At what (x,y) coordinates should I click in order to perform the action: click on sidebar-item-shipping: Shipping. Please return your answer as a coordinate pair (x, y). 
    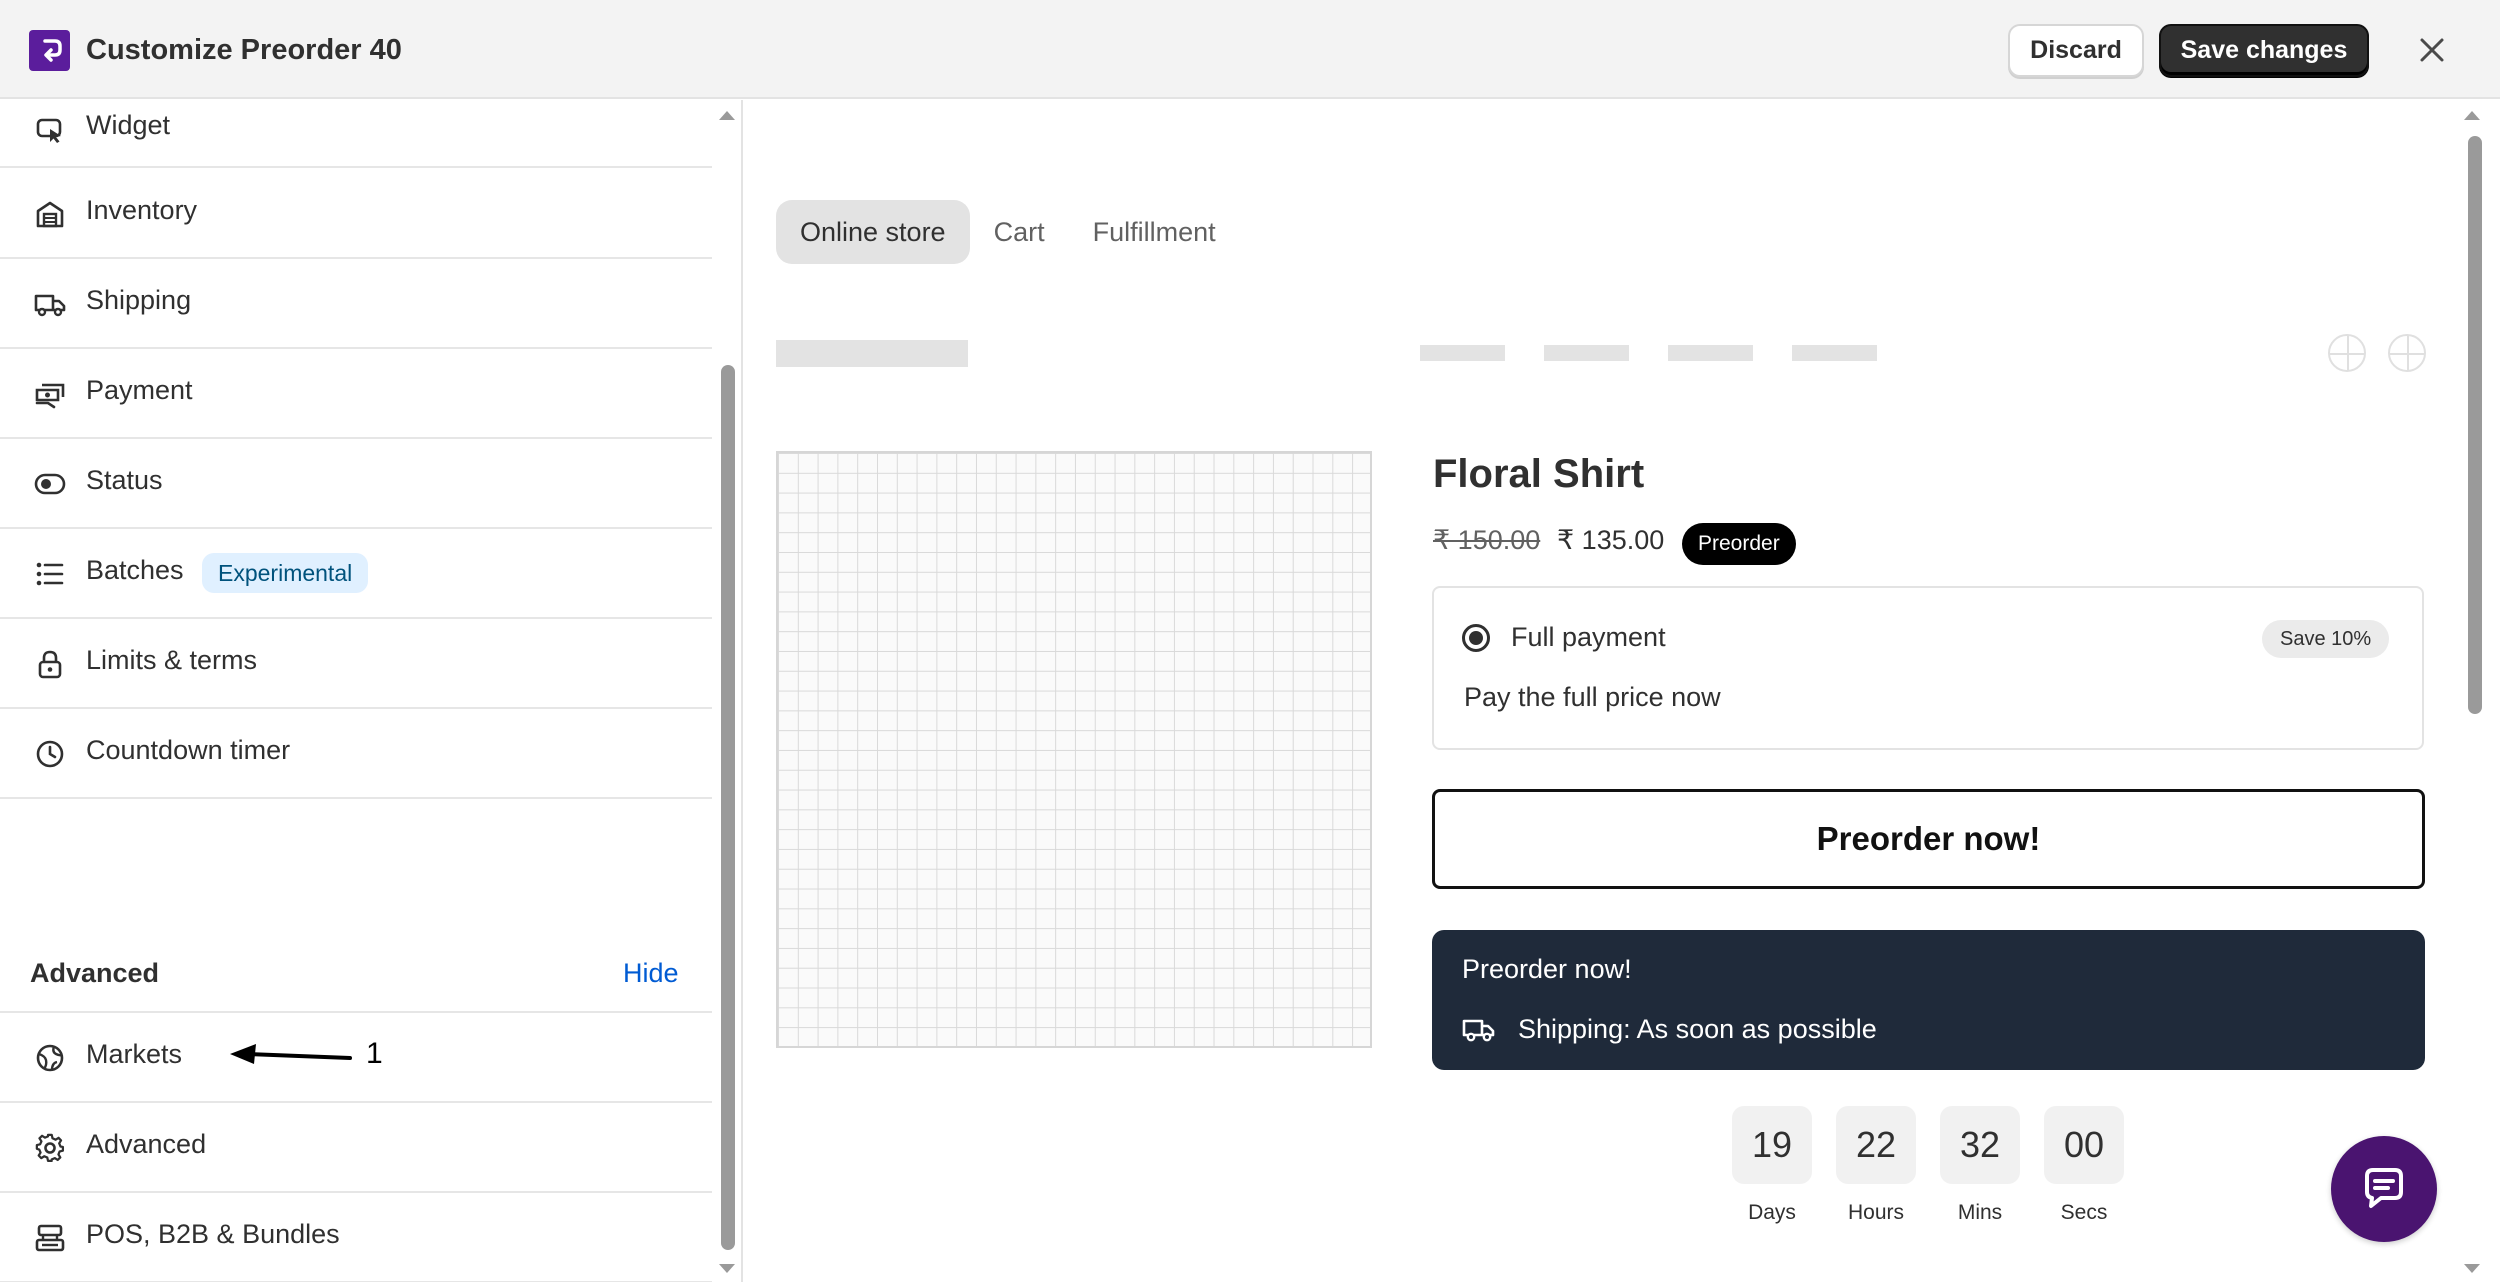
    Looking at the image, I should click on (356, 304).